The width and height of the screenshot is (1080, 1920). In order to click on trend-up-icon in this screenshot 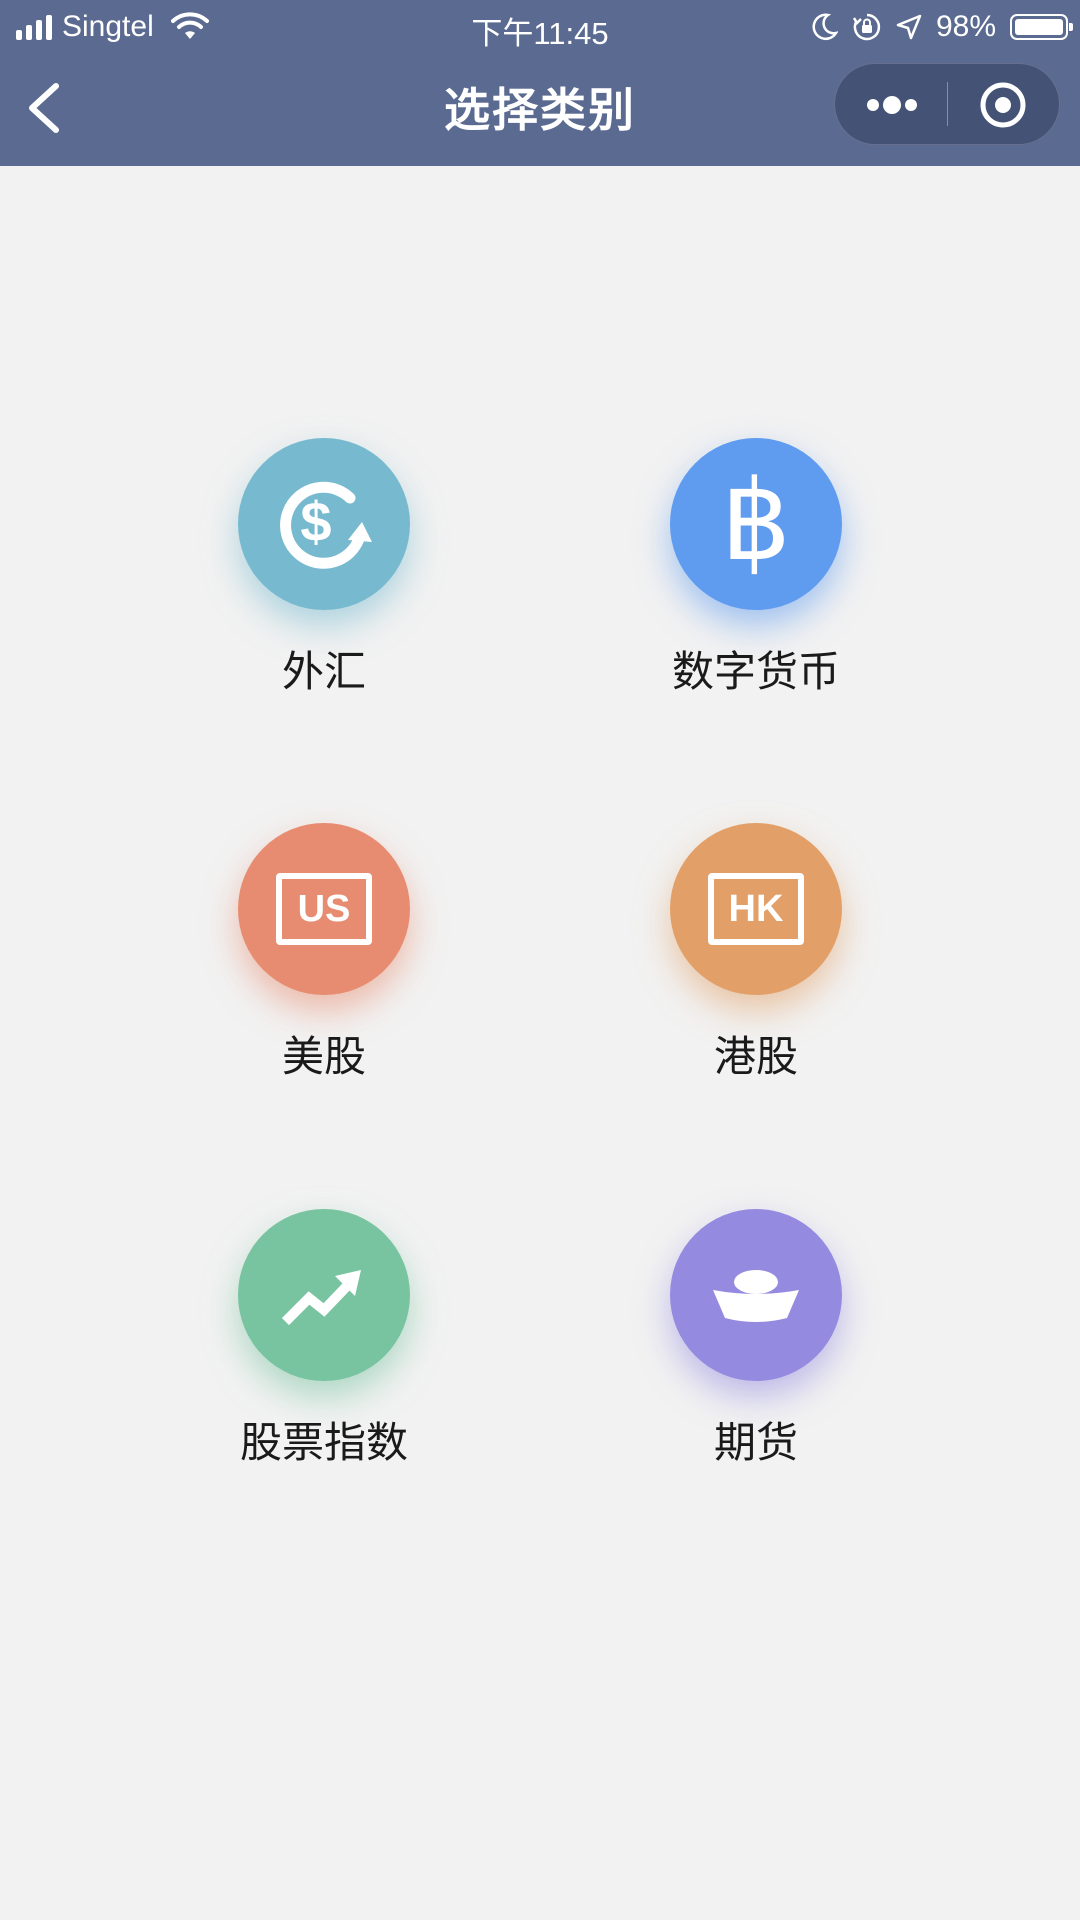, I will do `click(321, 1298)`.